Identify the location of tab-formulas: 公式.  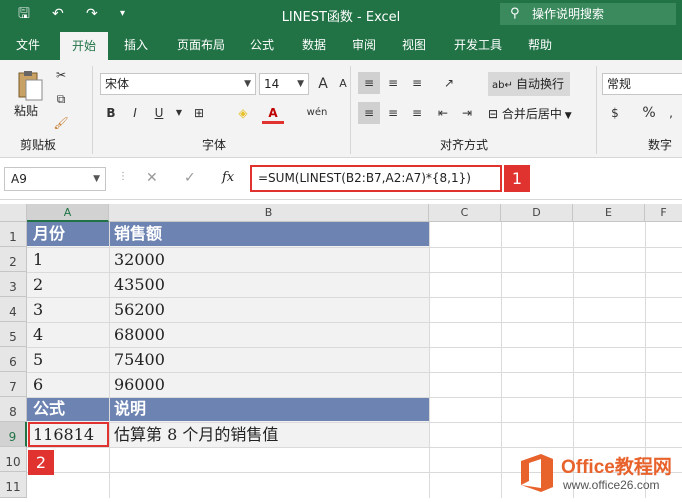
(262, 45).